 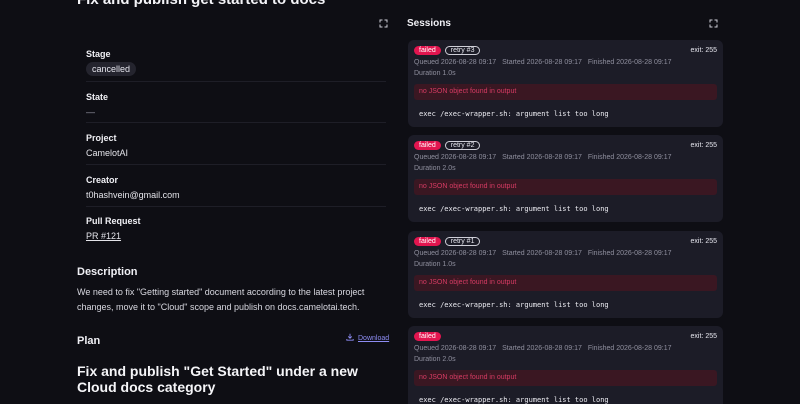 I want to click on expand-details-icon, so click(x=383, y=23).